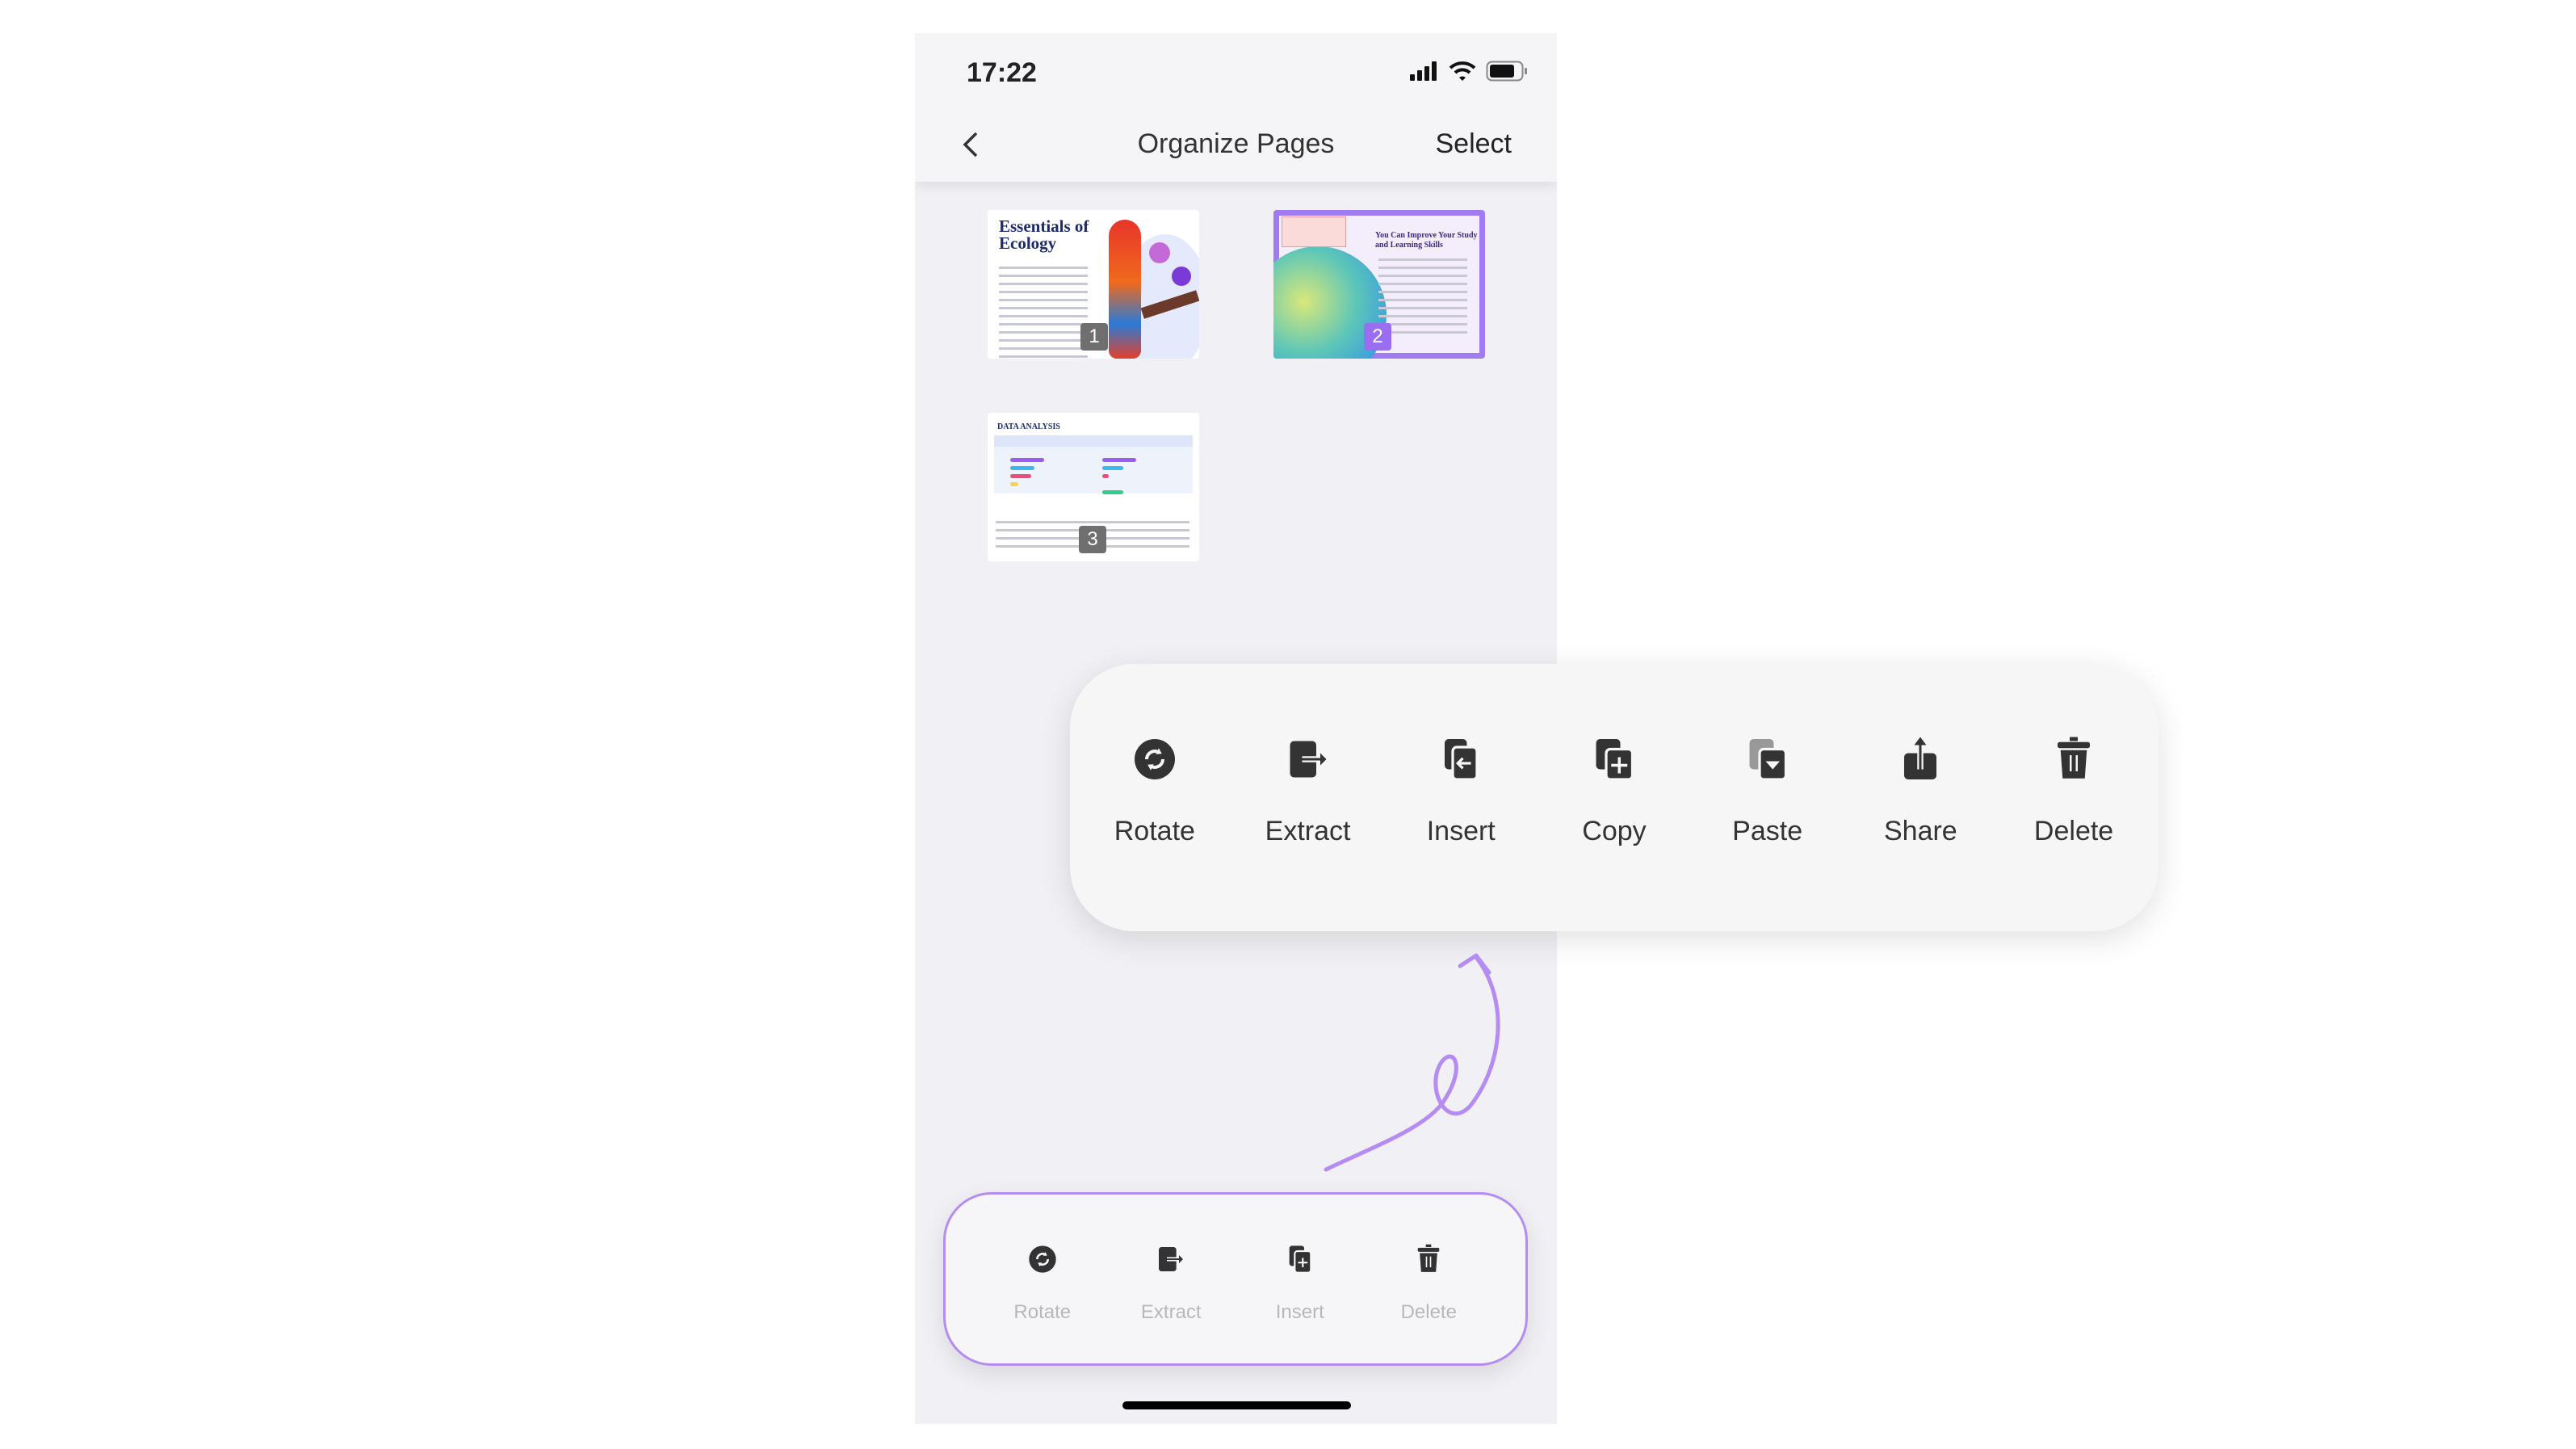 Image resolution: width=2576 pixels, height=1449 pixels. What do you see at coordinates (1092, 539) in the screenshot?
I see `page-number-badge: 3` at bounding box center [1092, 539].